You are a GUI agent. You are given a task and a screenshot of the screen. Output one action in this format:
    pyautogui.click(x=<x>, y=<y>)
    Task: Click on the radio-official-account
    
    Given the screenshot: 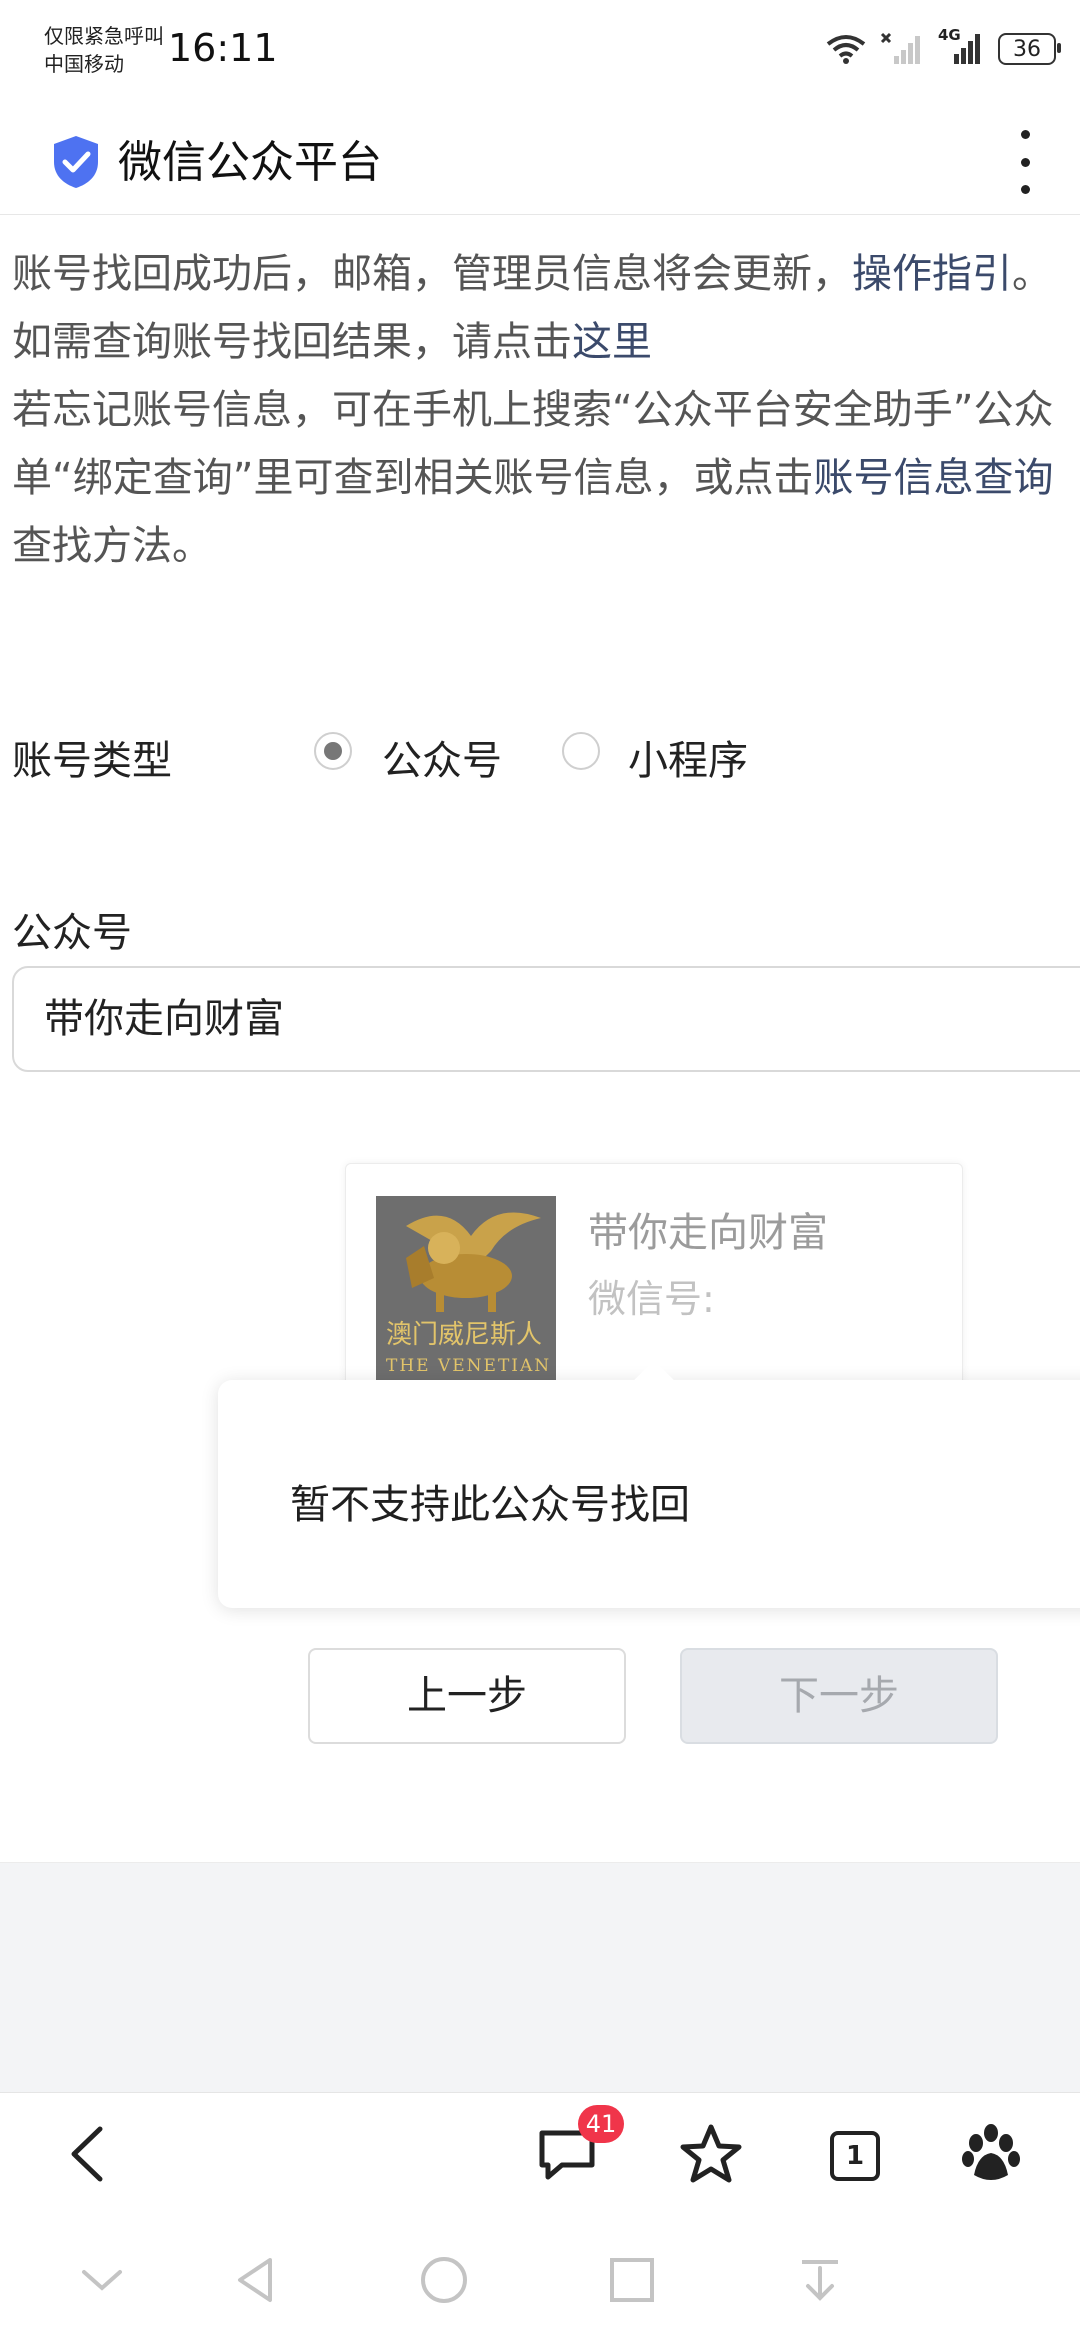 What is the action you would take?
    pyautogui.click(x=333, y=751)
    